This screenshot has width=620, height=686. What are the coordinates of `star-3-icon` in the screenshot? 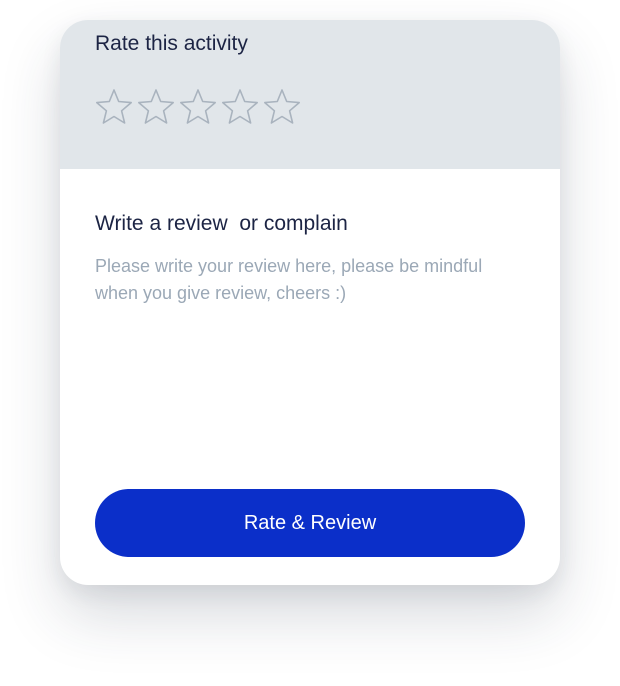 It's located at (198, 107).